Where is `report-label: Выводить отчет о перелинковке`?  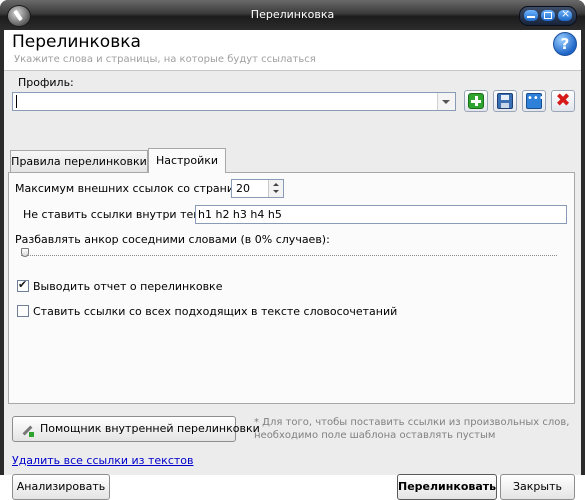
report-label: Выводить отчет о перелинковке is located at coordinates (128, 286).